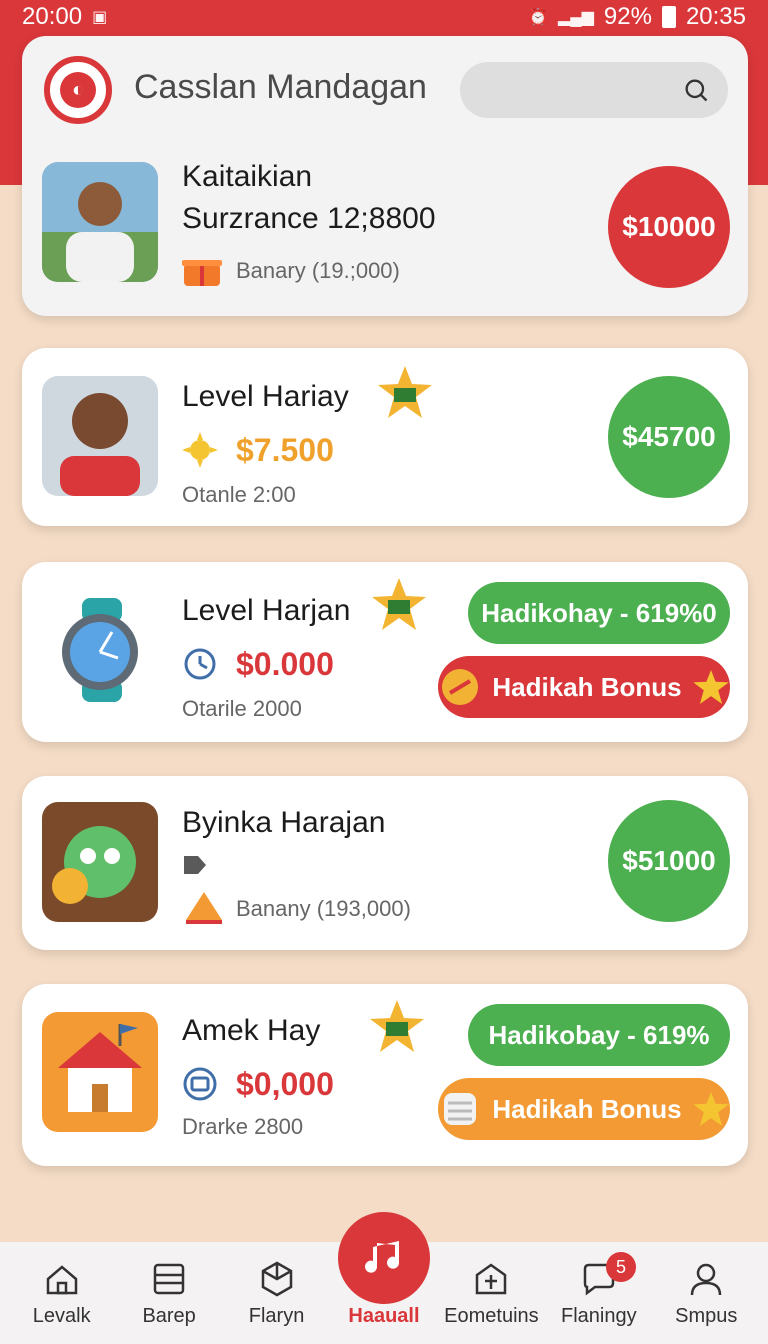 Image resolution: width=768 pixels, height=1344 pixels. I want to click on alarm-icon: ⏰, so click(538, 17).